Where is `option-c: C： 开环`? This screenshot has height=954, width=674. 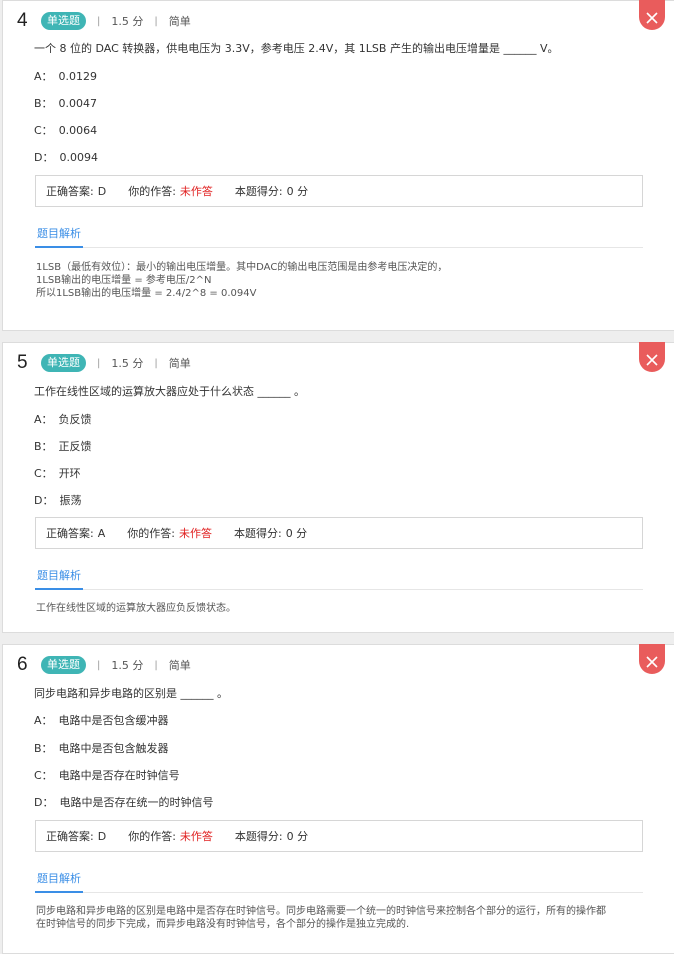
option-c: C： 开环 is located at coordinates (57, 473).